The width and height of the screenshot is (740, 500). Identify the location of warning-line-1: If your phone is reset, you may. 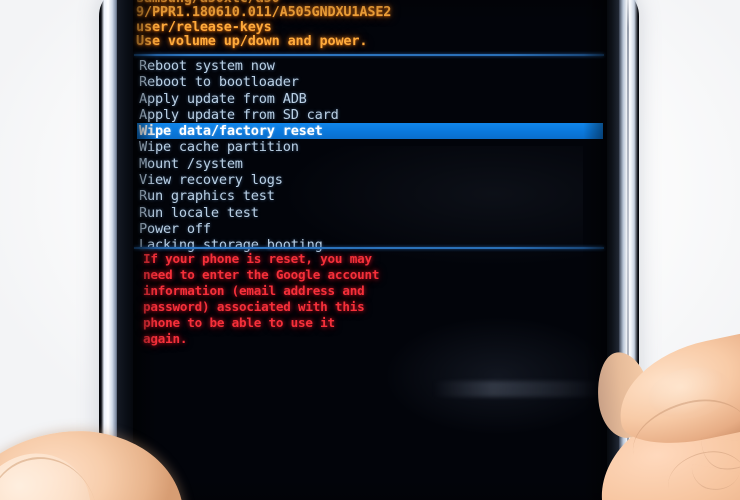
(257, 258).